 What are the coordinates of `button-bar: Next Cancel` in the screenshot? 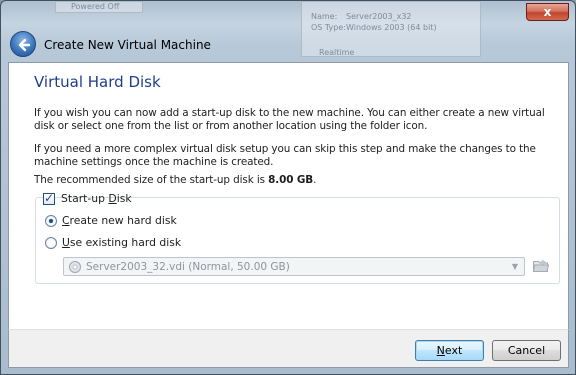 It's located at (288, 348).